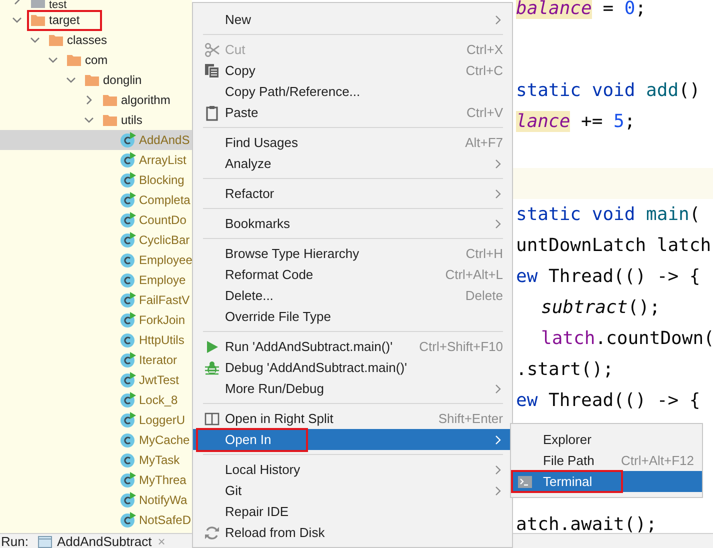 This screenshot has height=548, width=713. I want to click on tree-item: utils, so click(96, 120).